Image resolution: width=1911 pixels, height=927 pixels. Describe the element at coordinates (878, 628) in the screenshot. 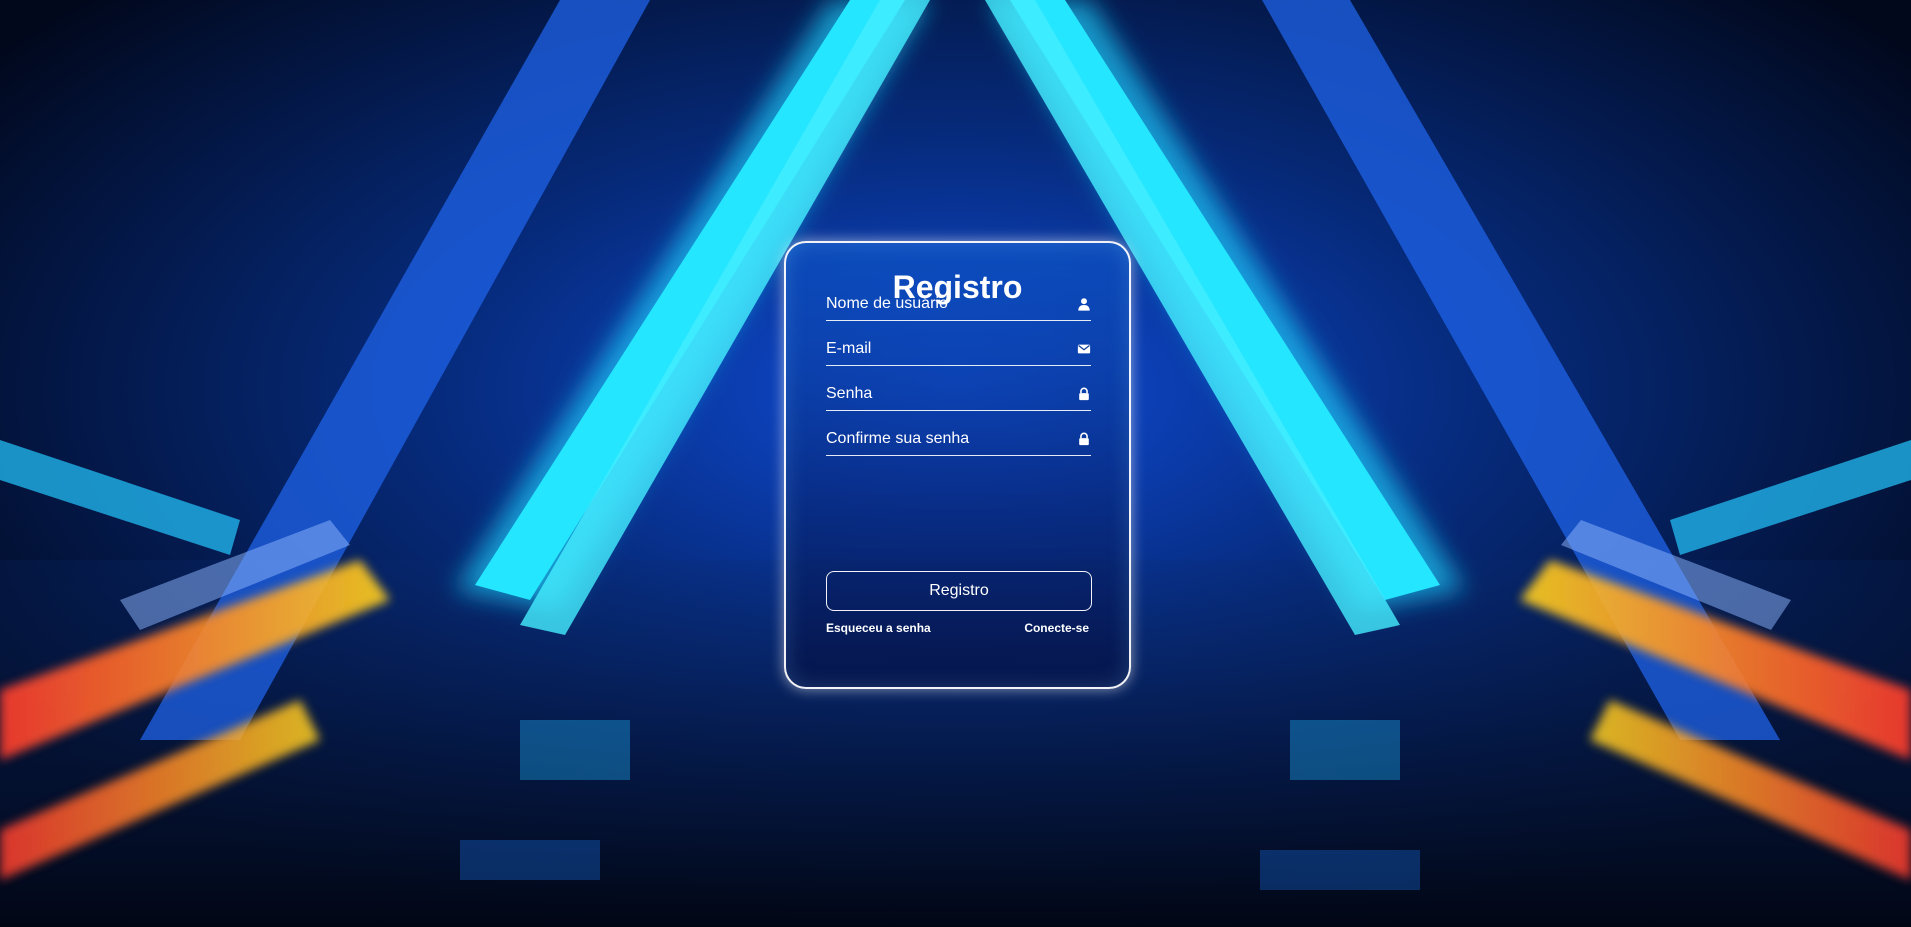

I see `forgot-password-link: Esqueceu a senha` at that location.